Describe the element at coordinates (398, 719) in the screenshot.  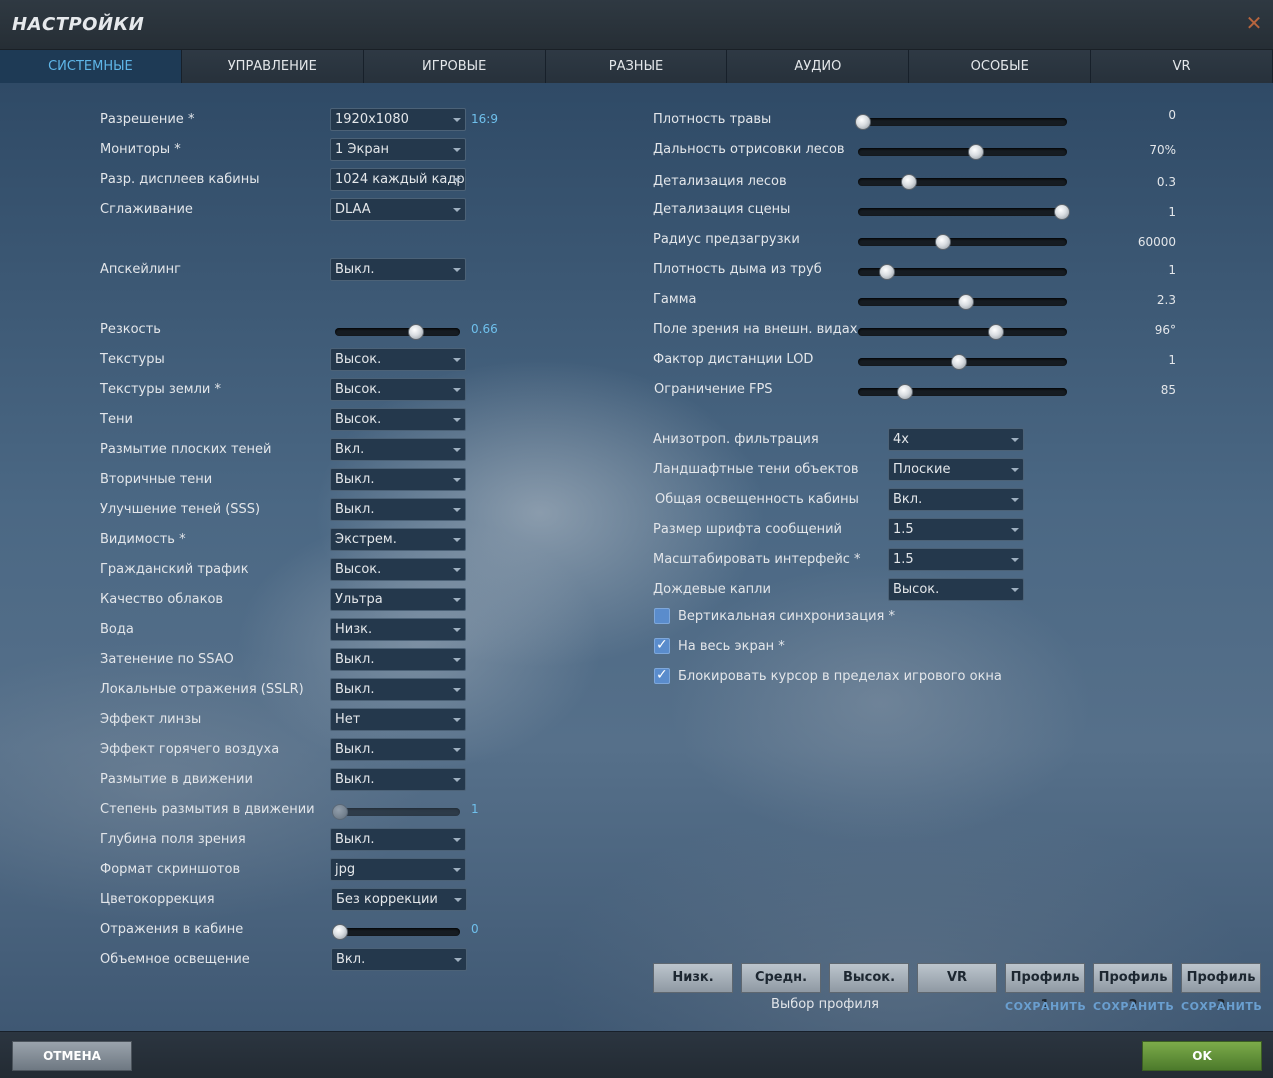
I see `lens-effect-dropdown: Нет` at that location.